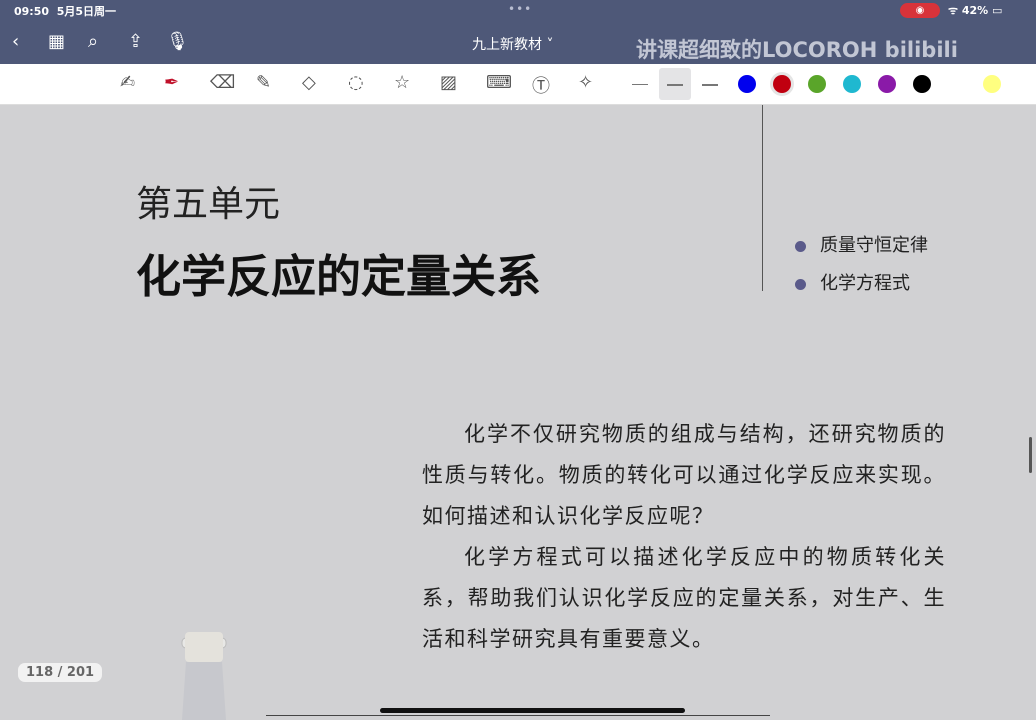  What do you see at coordinates (541, 85) in the screenshot?
I see `text-icon: Ⓣ` at bounding box center [541, 85].